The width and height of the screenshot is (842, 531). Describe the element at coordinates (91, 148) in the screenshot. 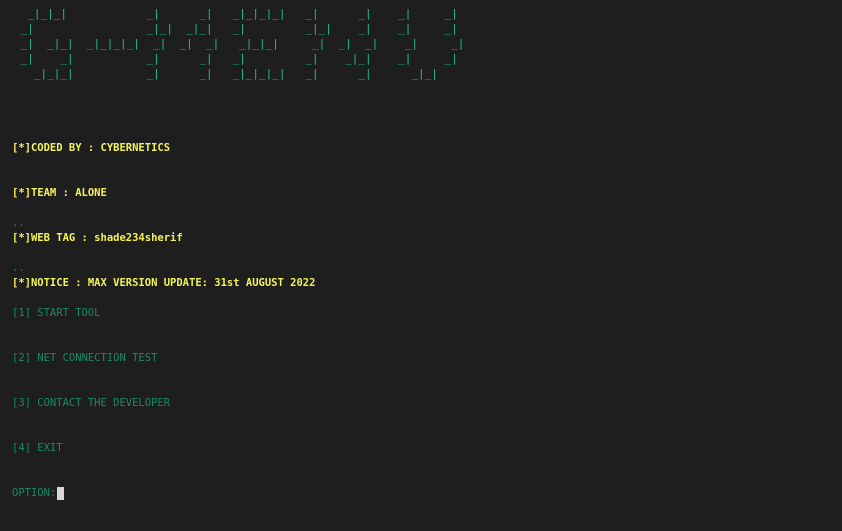

I see `coded-by-line: [*]CODED BY : CYBERNETICS` at that location.